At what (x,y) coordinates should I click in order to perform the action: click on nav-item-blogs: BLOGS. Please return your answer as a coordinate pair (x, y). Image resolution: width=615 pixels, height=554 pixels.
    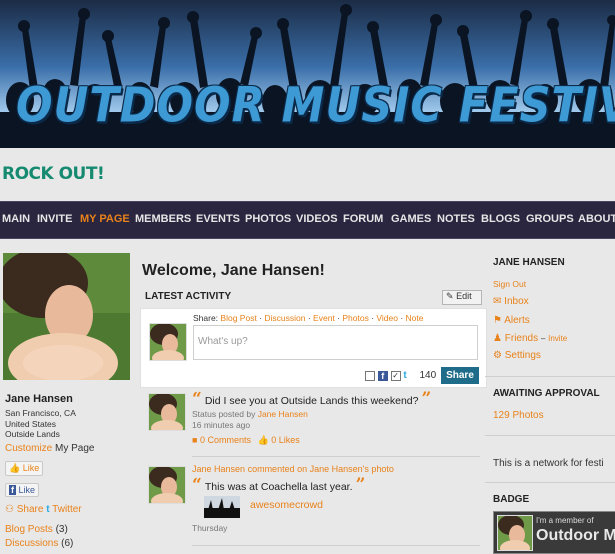
    Looking at the image, I should click on (500, 219).